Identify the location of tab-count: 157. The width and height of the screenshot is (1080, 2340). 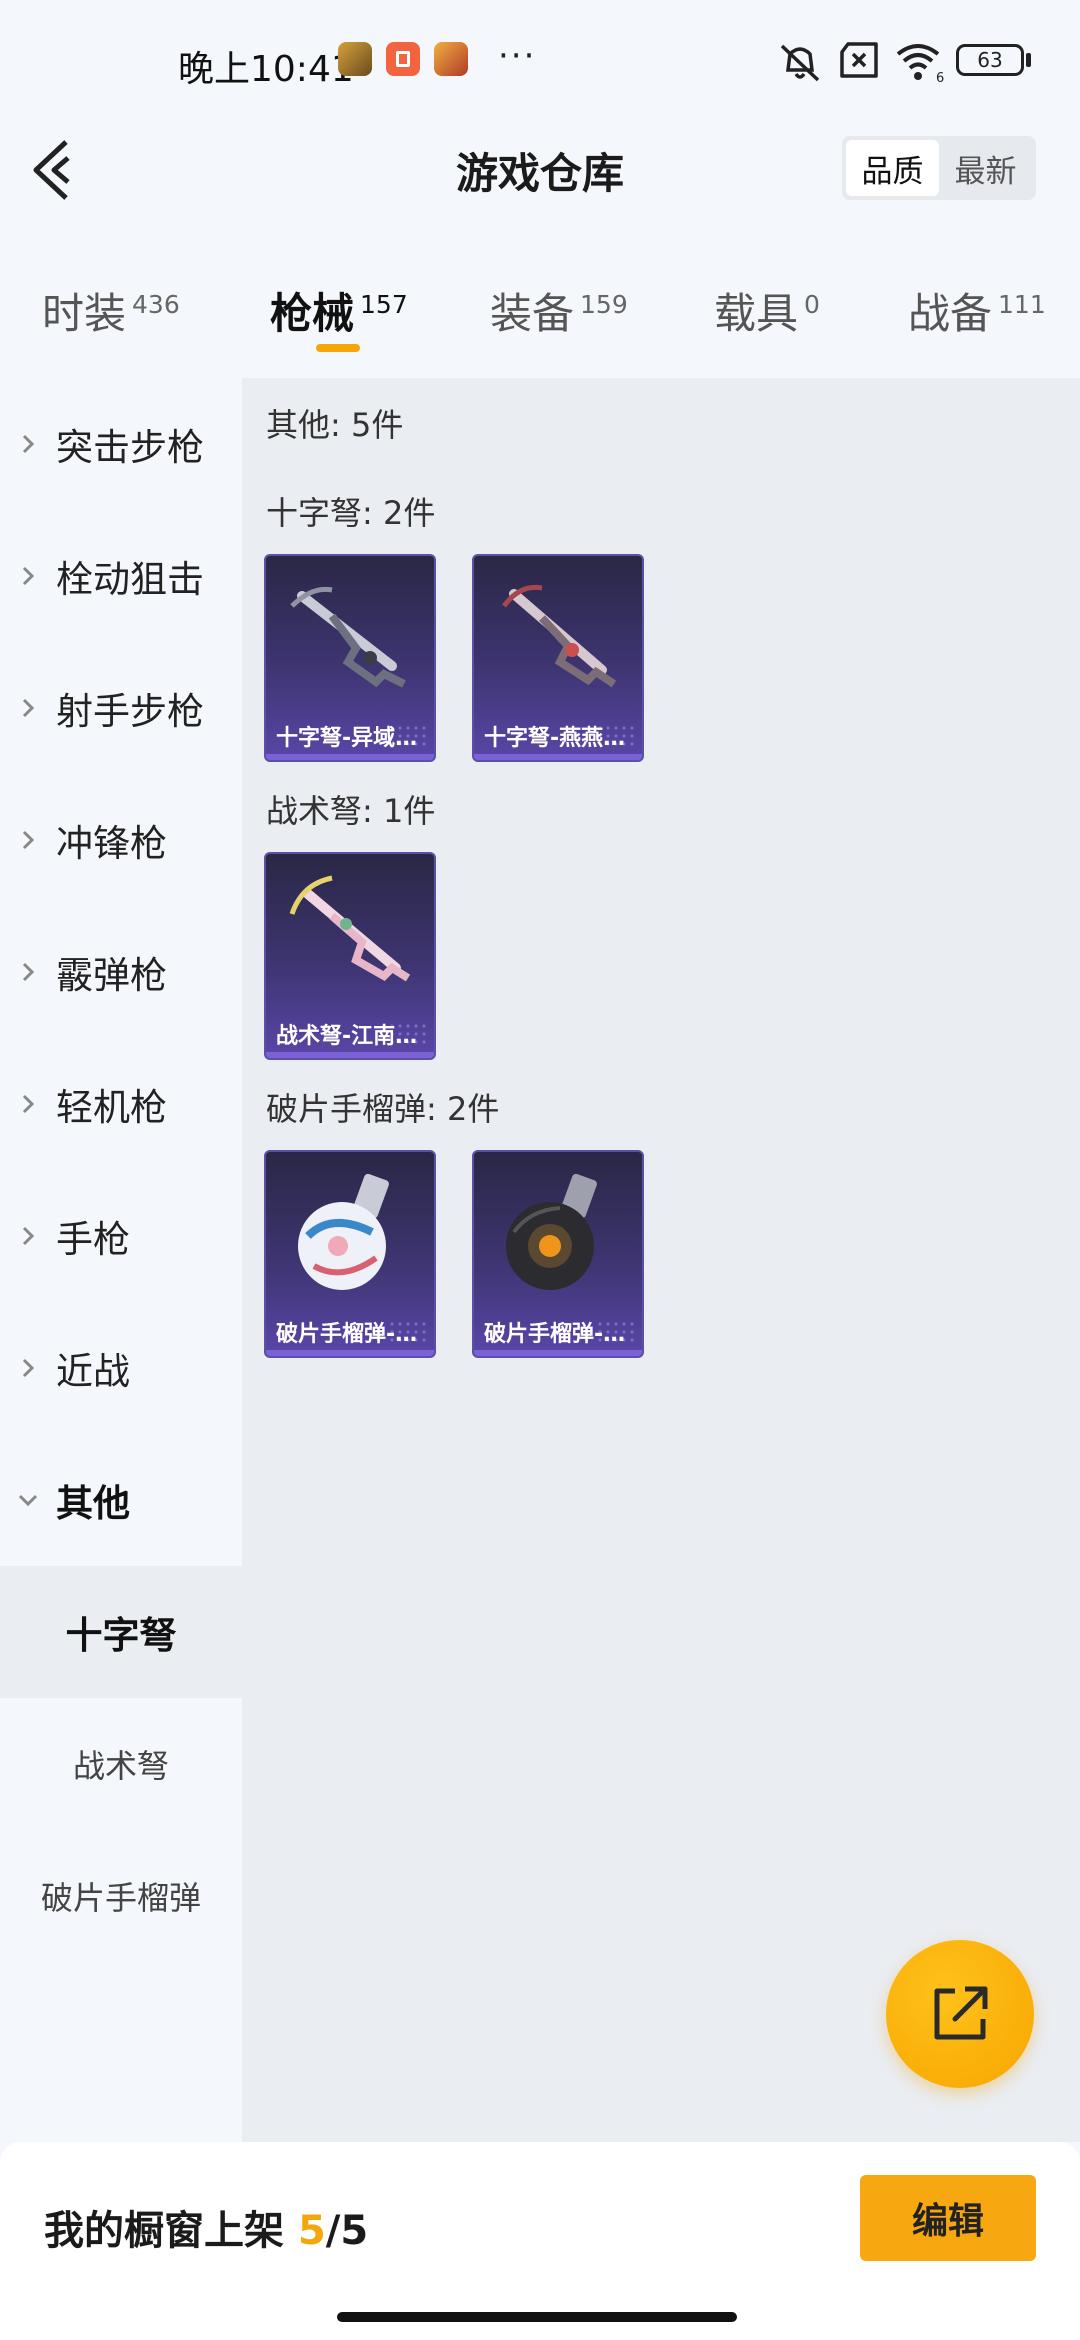
(384, 304).